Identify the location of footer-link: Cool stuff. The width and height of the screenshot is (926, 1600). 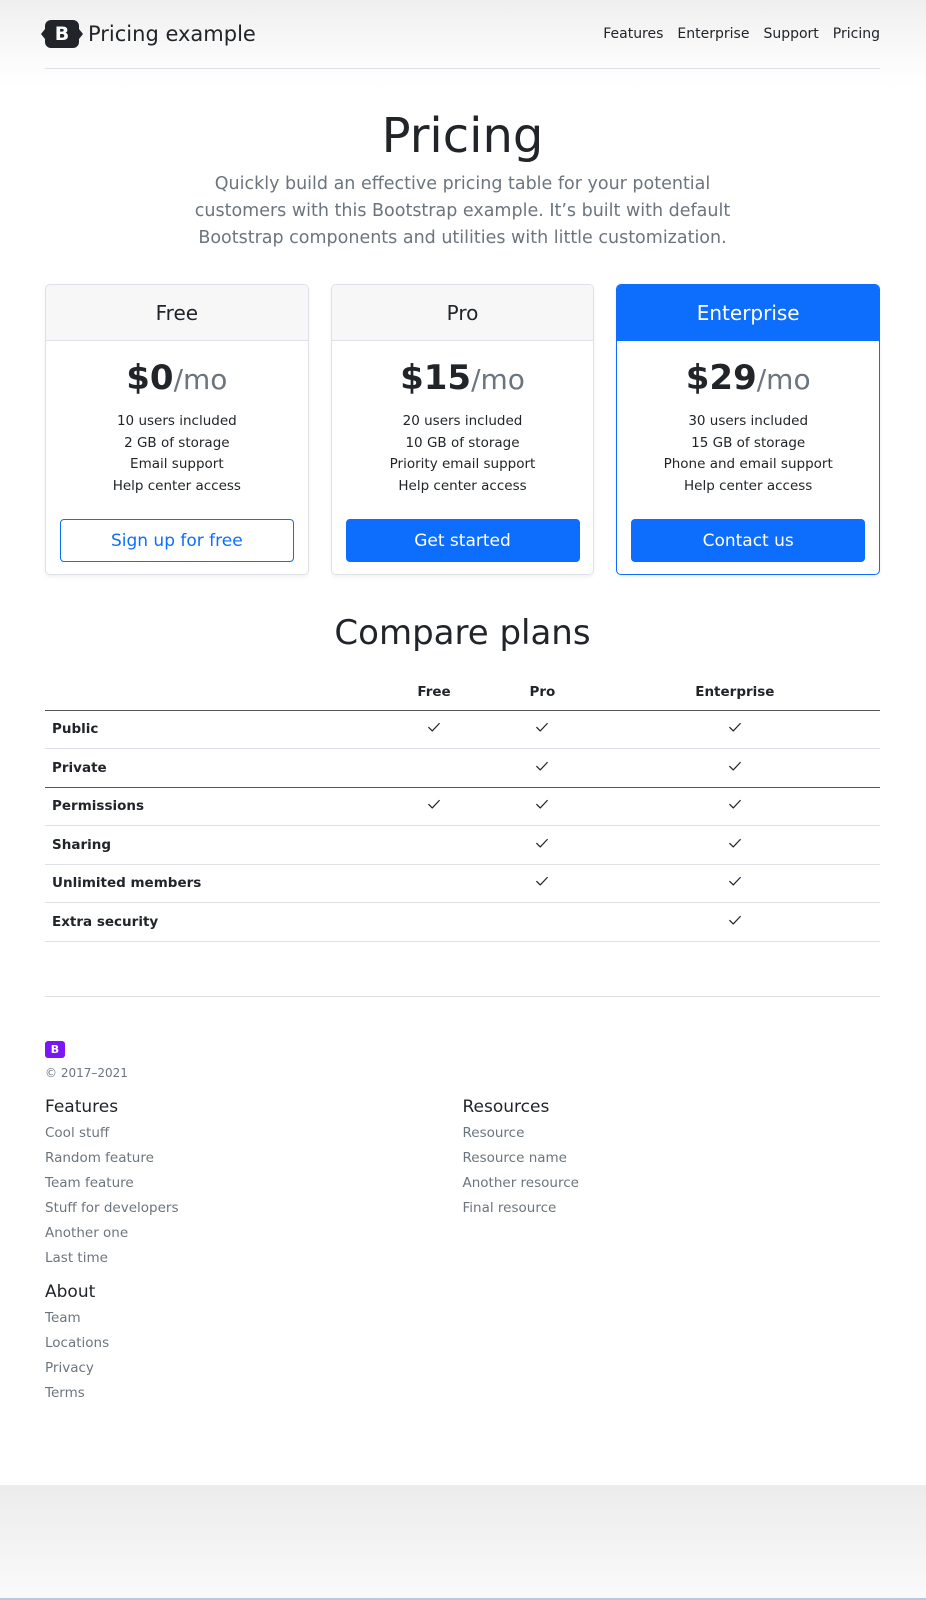
(254, 1133).